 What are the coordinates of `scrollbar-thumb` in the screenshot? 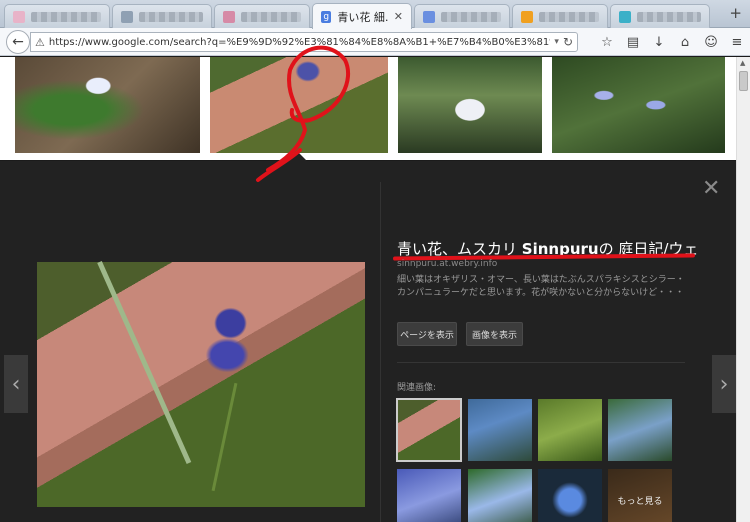 It's located at (743, 81).